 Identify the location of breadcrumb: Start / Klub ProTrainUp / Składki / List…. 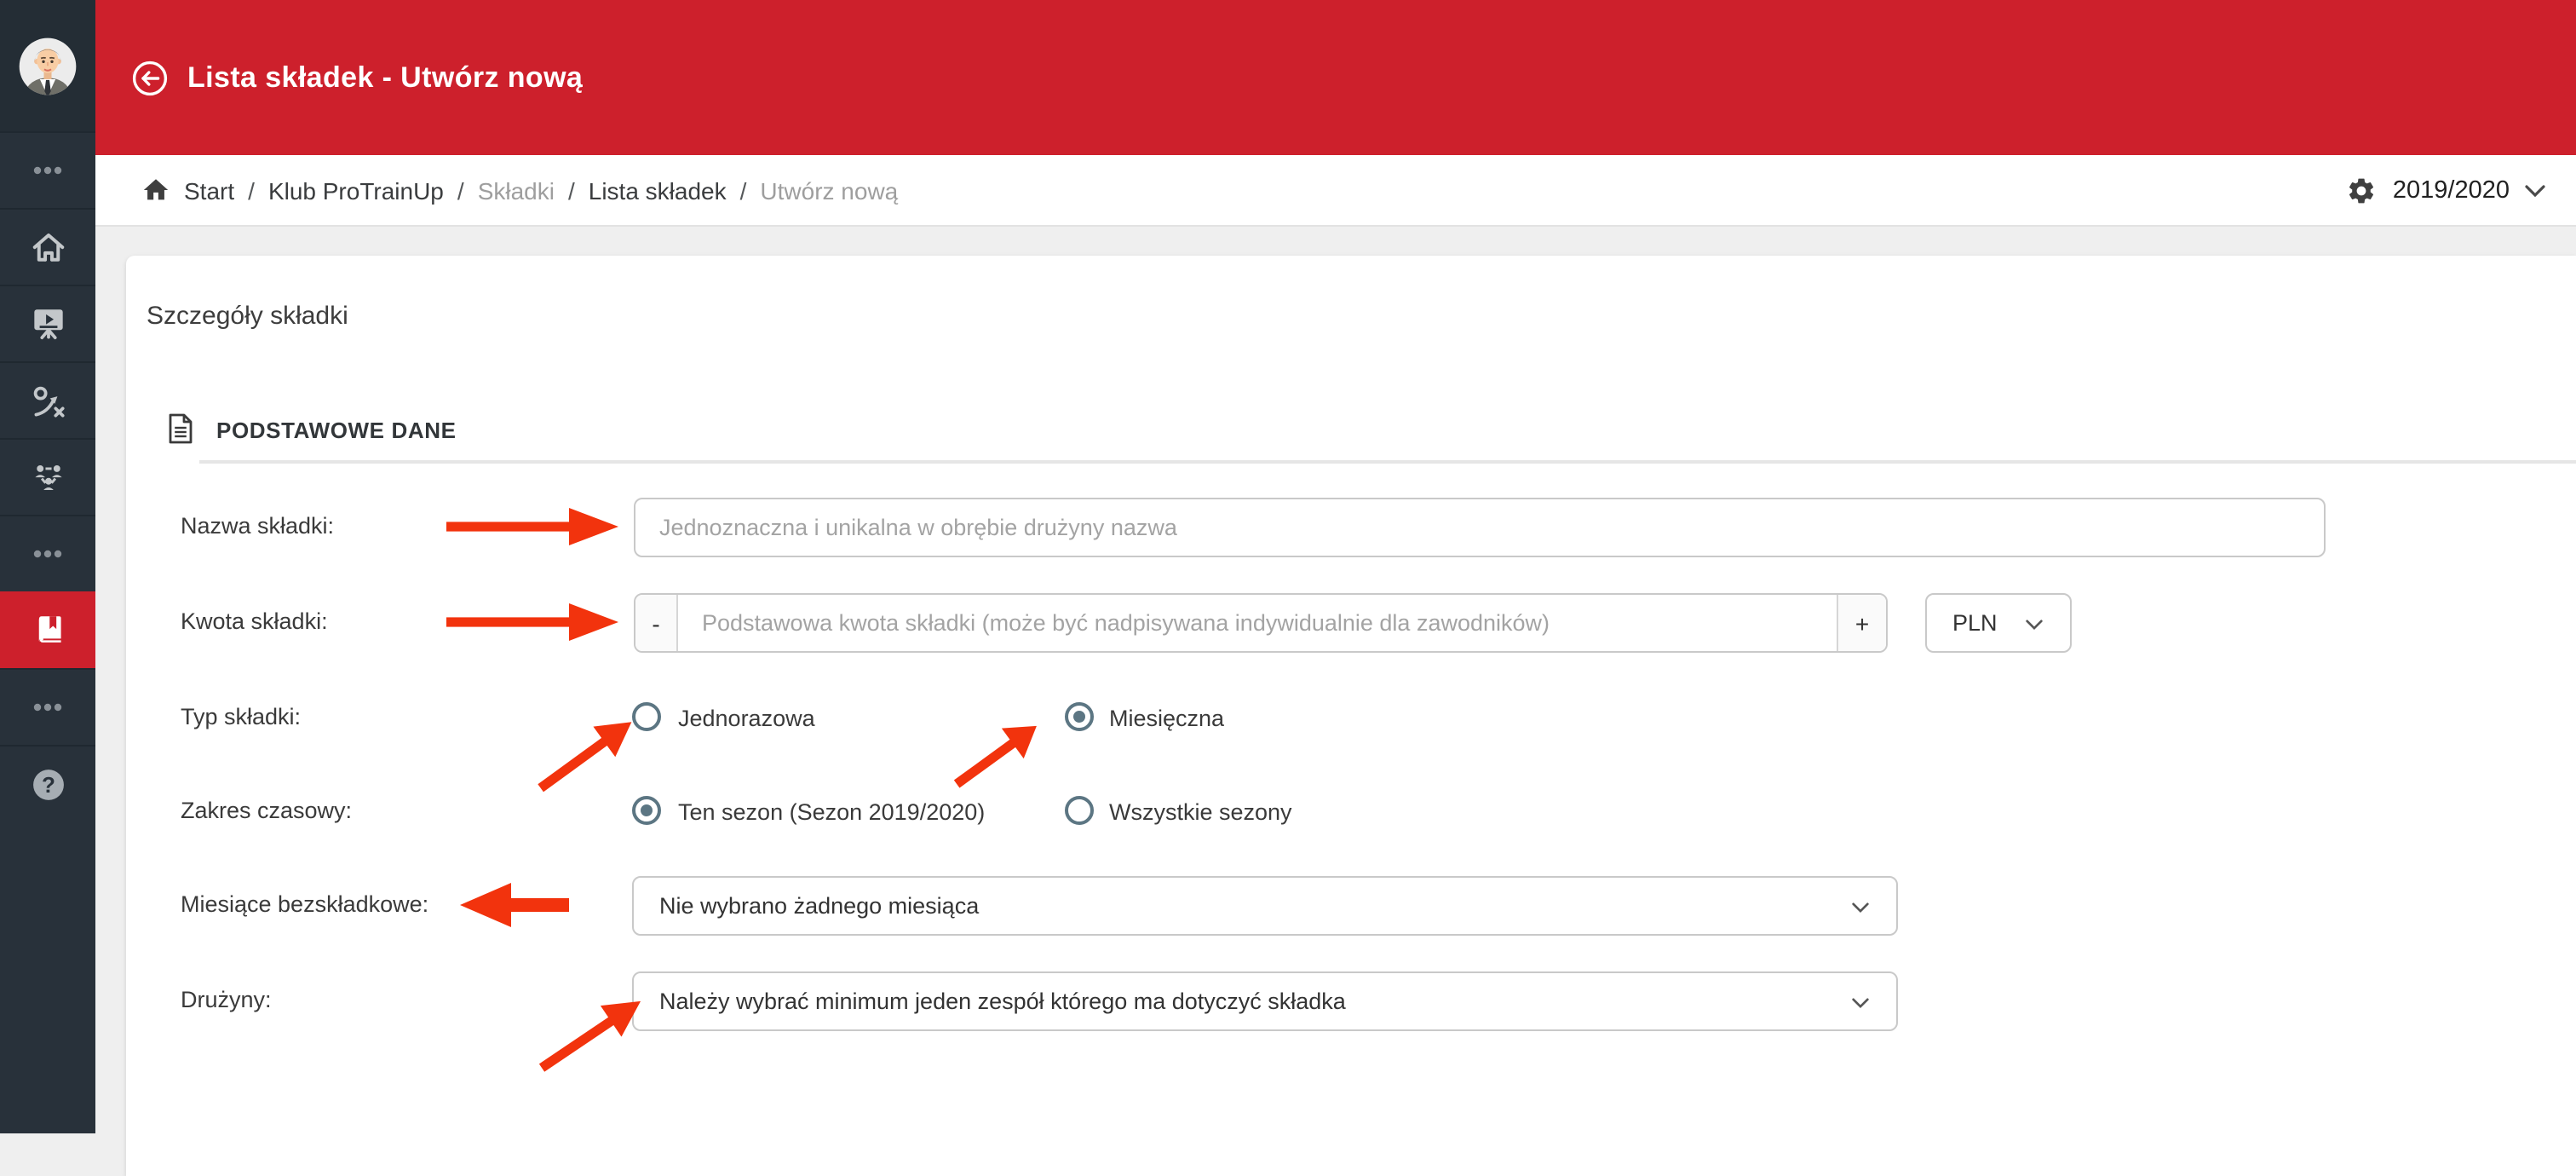
(520, 190).